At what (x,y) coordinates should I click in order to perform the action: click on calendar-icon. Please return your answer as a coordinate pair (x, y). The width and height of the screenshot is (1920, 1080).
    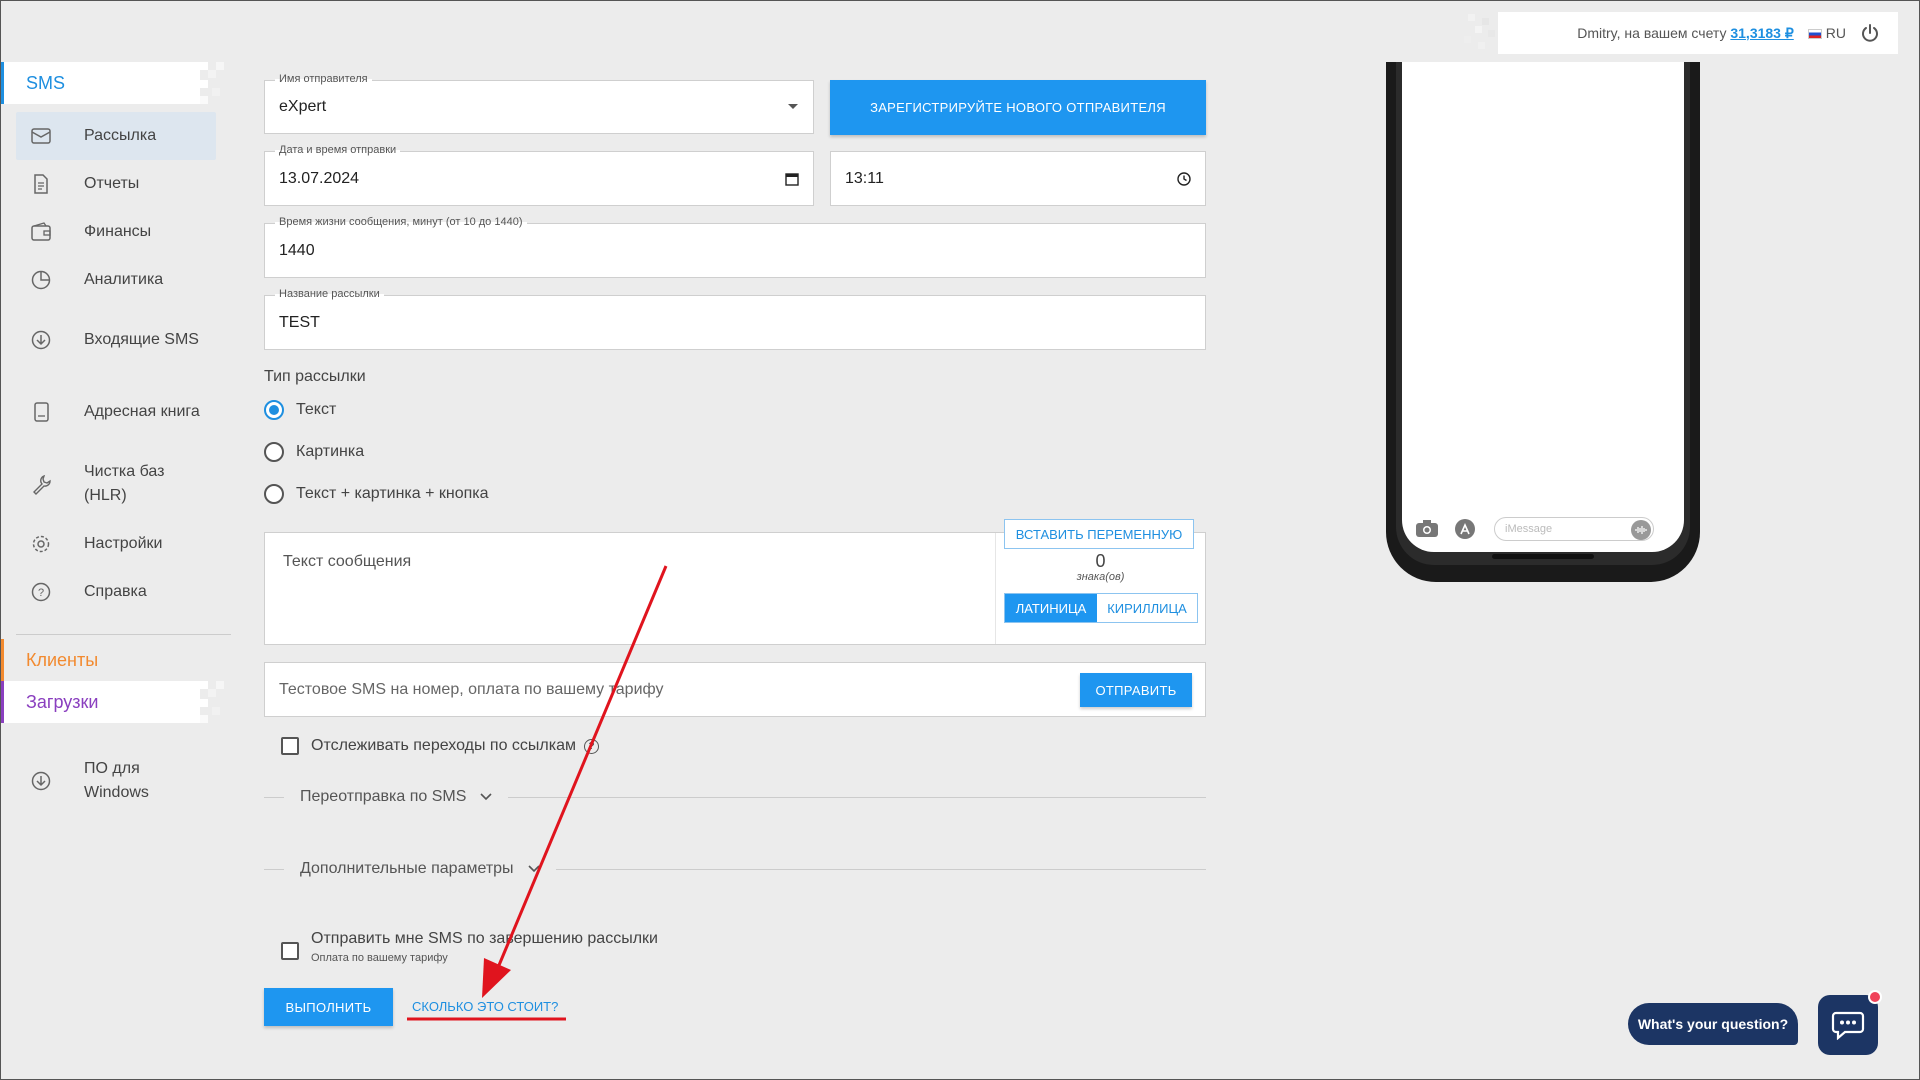
    Looking at the image, I should click on (792, 178).